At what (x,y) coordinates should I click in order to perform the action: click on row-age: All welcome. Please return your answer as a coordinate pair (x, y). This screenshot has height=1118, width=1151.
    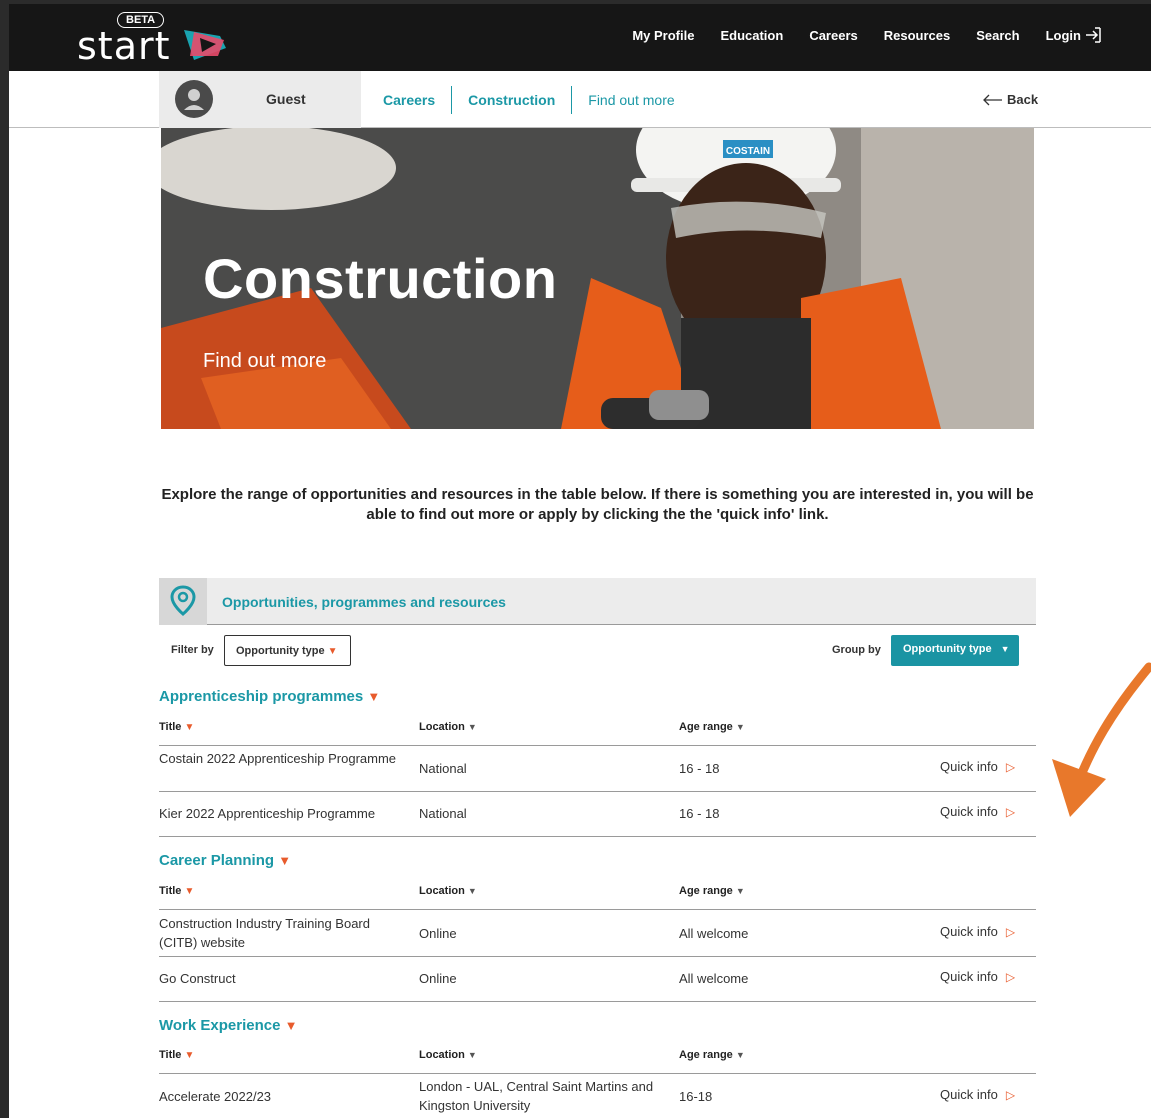
    Looking at the image, I should click on (714, 978).